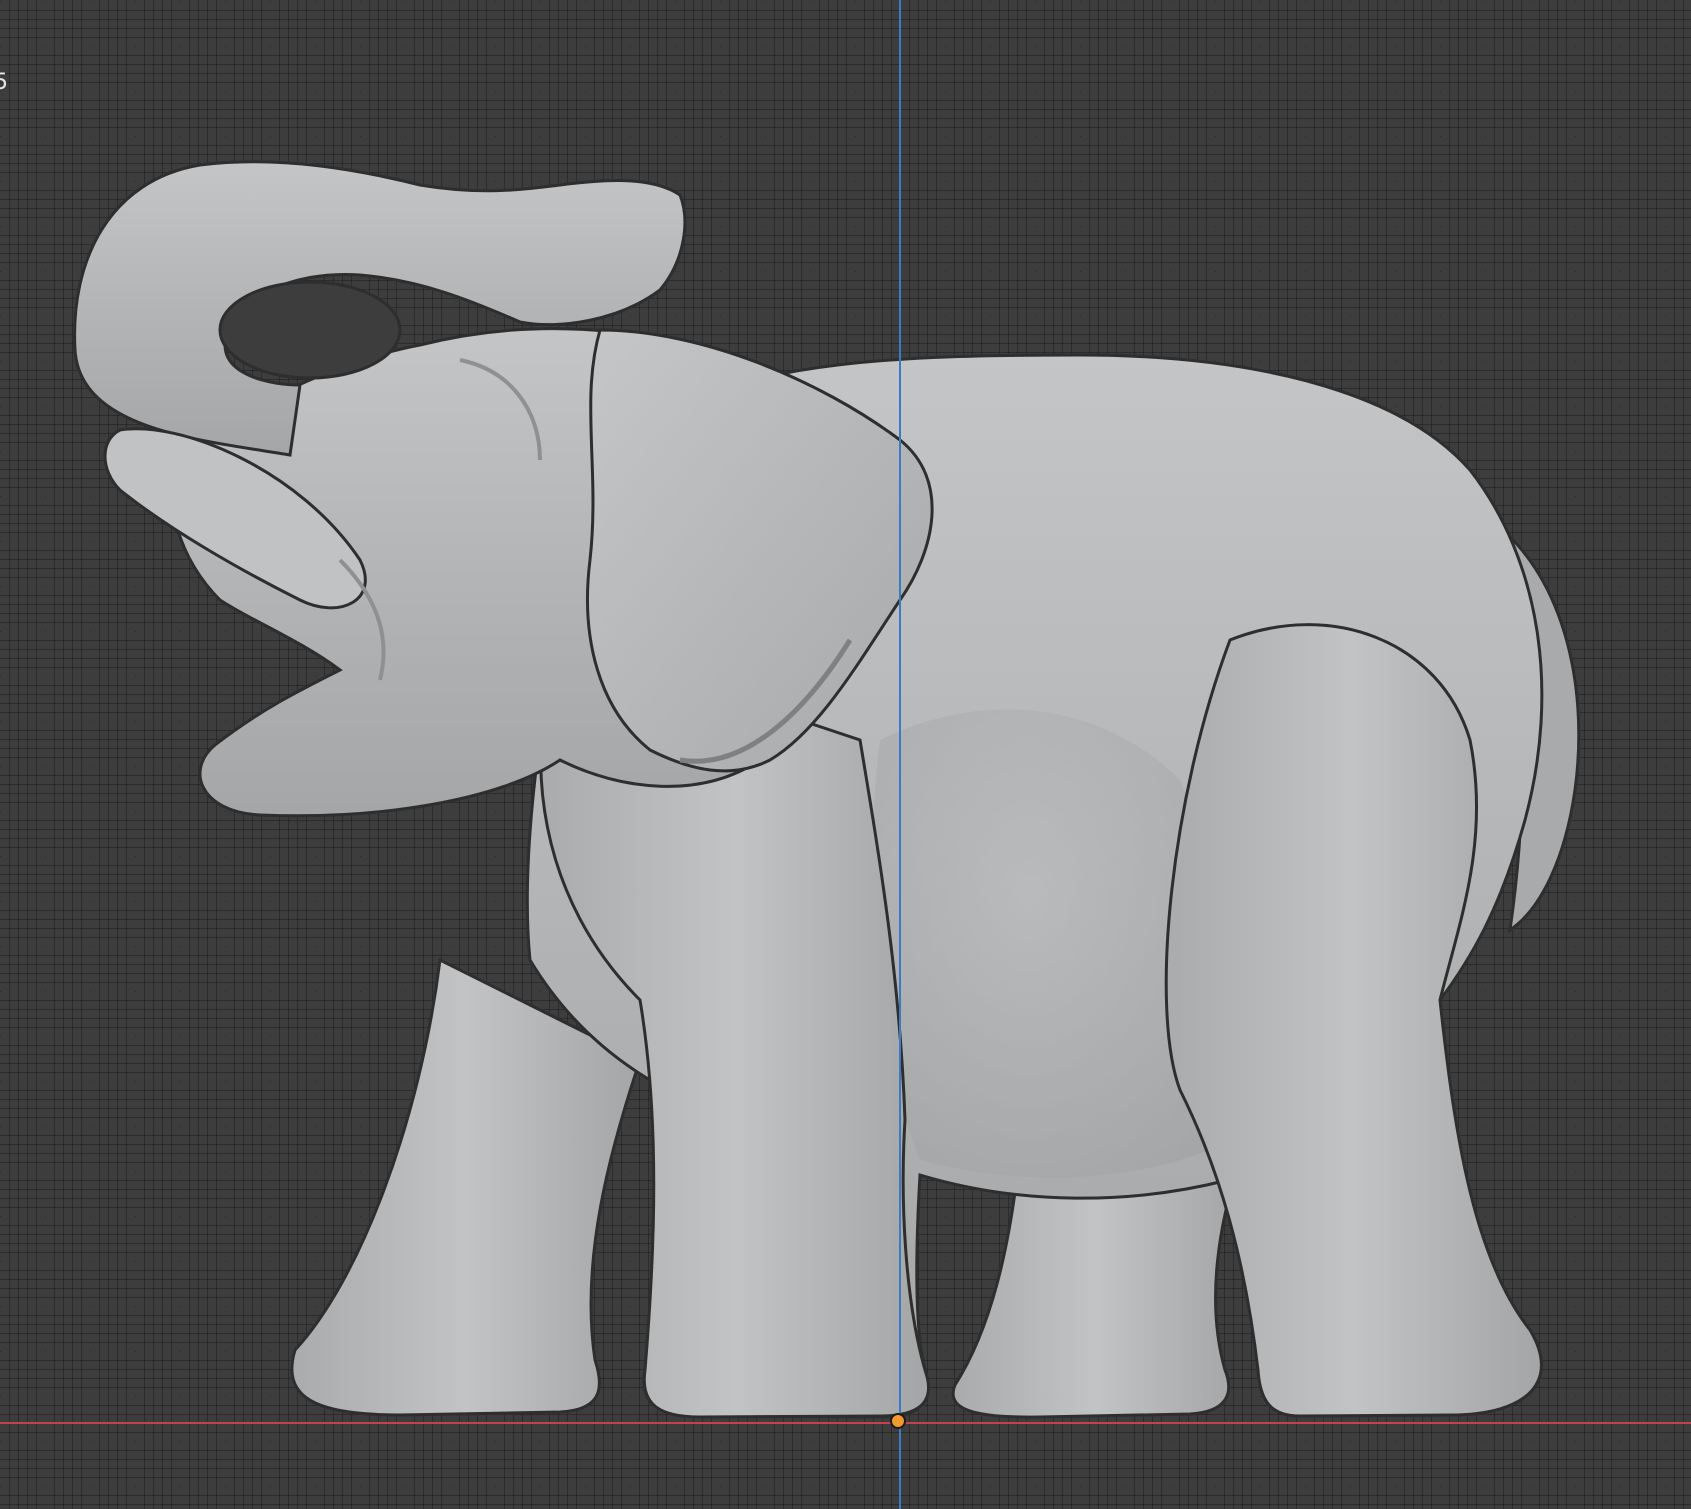 This screenshot has height=1509, width=1691. I want to click on z-axis-line, so click(900, 754).